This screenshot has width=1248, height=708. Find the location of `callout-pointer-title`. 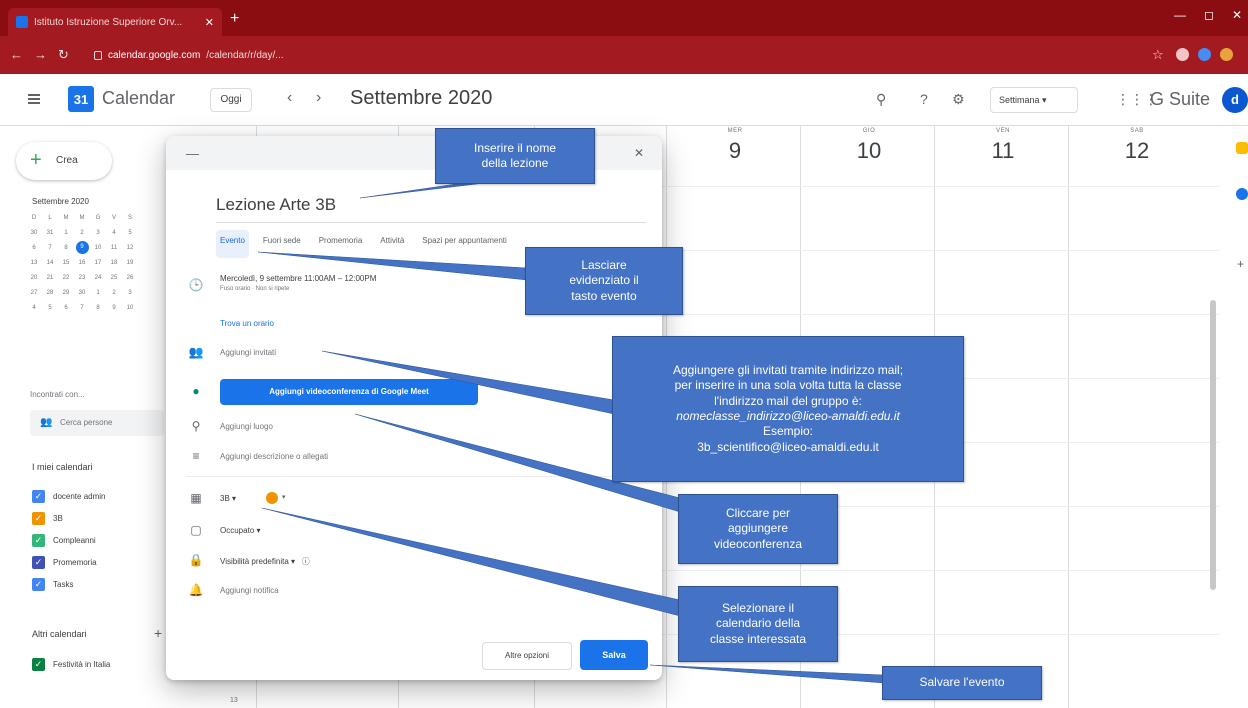

callout-pointer-title is located at coordinates (426, 190).